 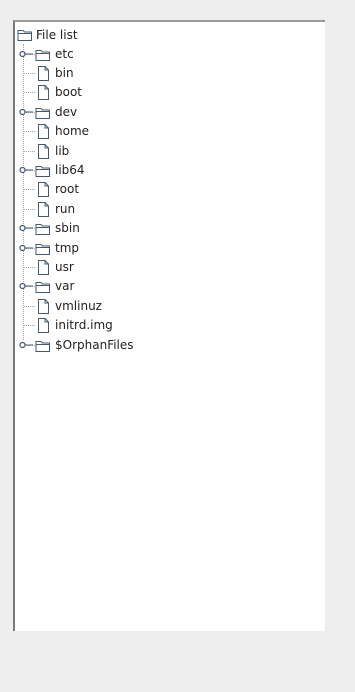 What do you see at coordinates (24, 35) in the screenshot?
I see `folder-open-icon` at bounding box center [24, 35].